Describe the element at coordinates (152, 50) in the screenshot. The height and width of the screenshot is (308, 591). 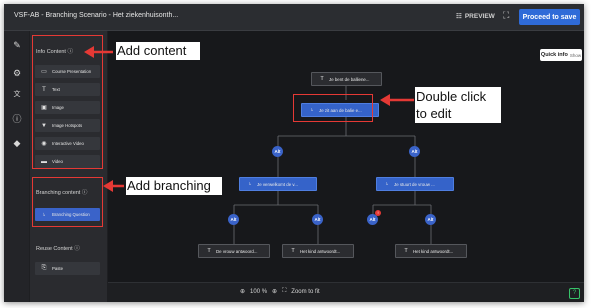
I see `add-content-annotation: Add content` at that location.